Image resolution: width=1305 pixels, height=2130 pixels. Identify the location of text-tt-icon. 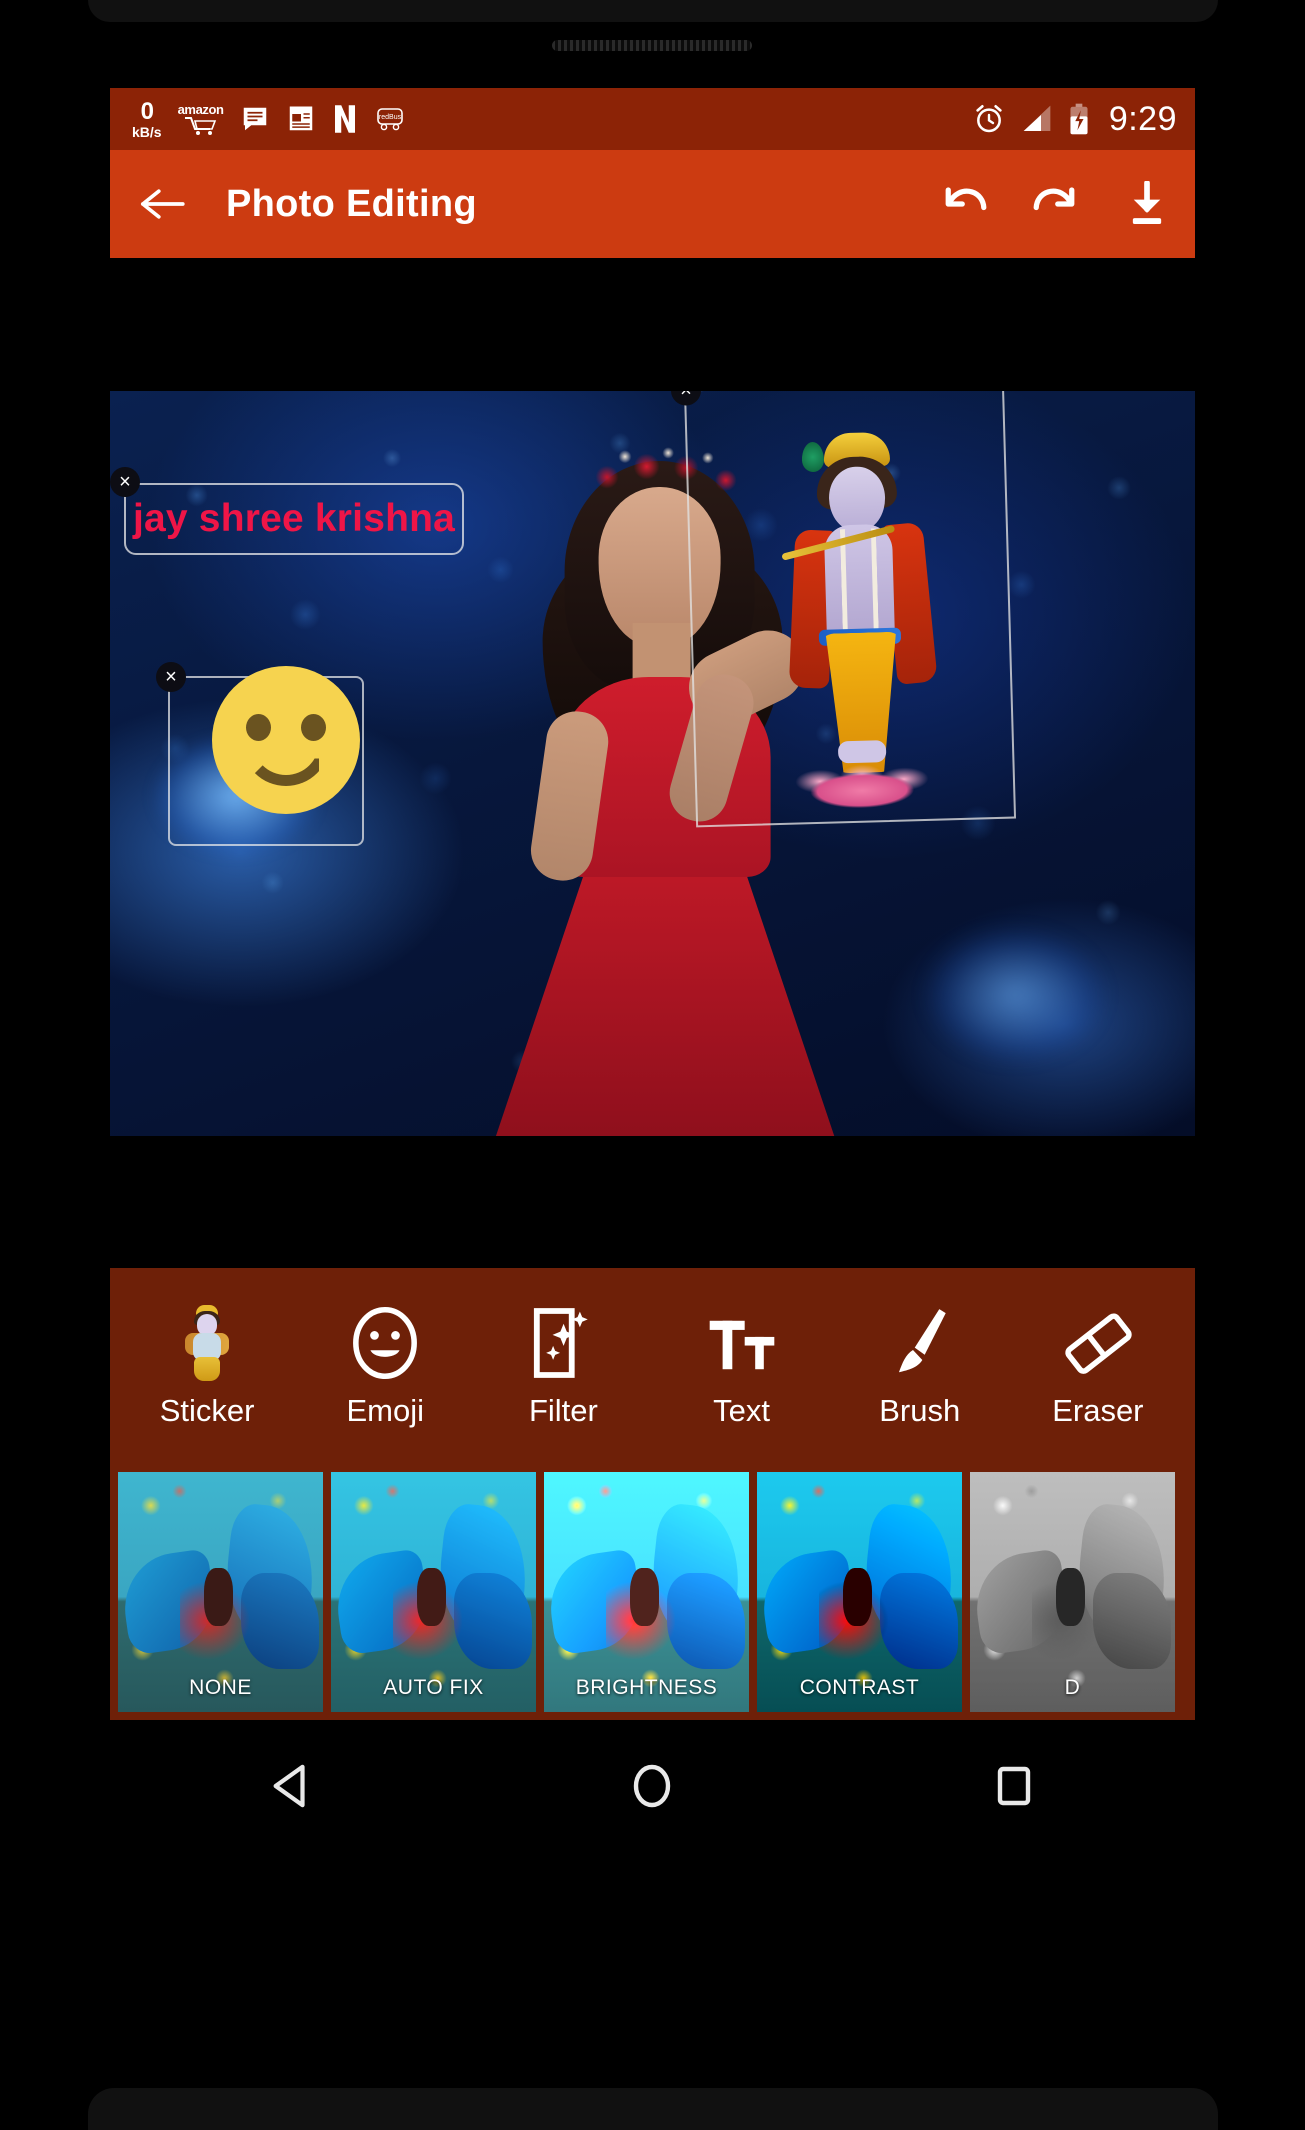
(742, 1342).